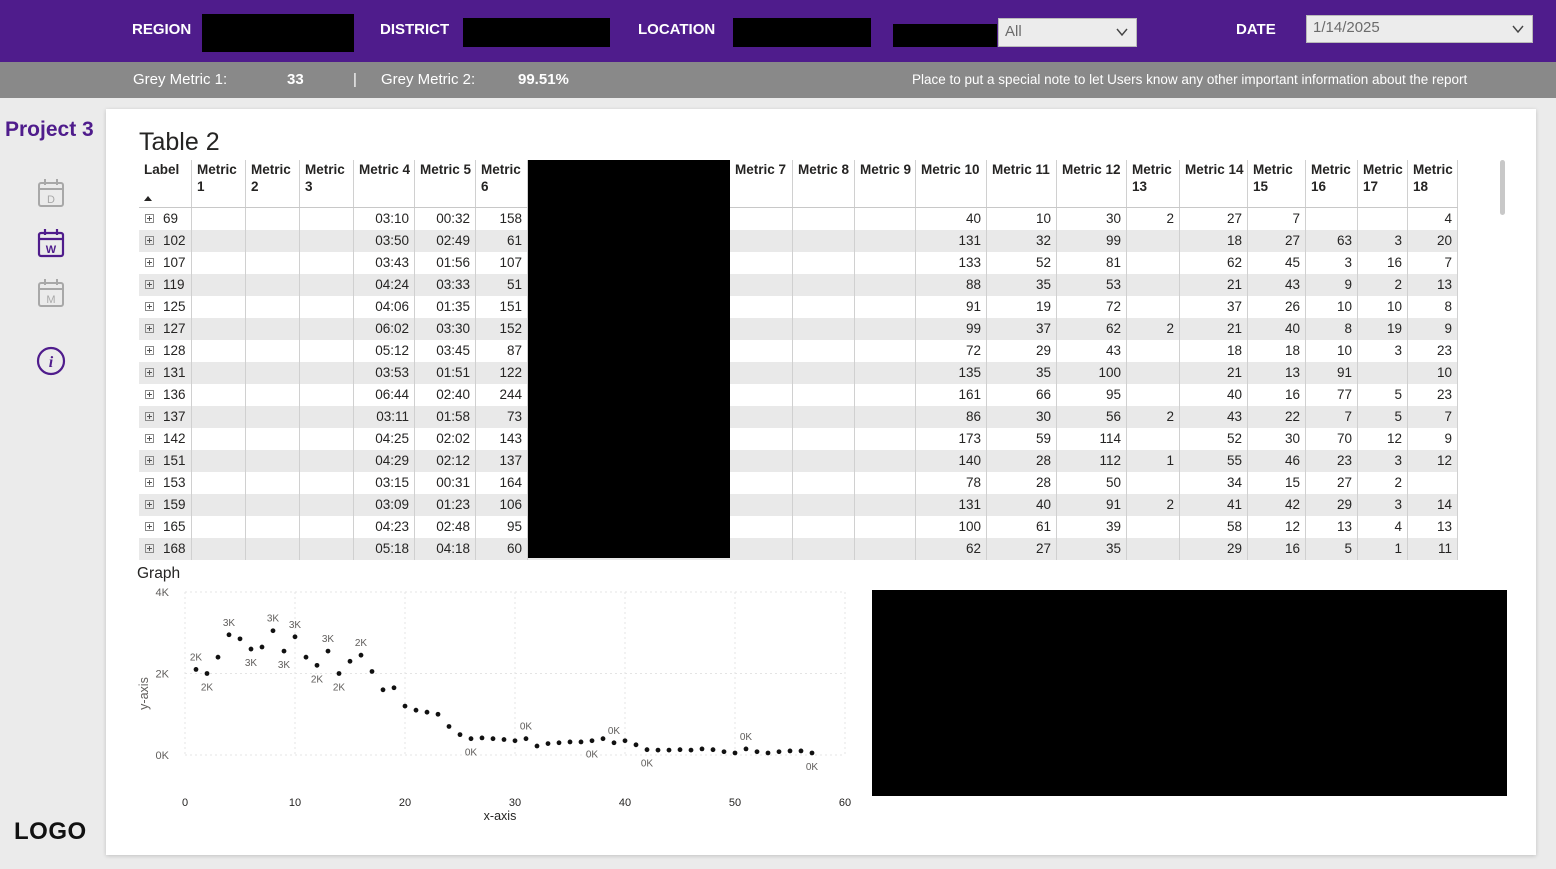 Image resolution: width=1556 pixels, height=869 pixels. Describe the element at coordinates (798, 395) in the screenshot. I see `table-row: 136 06:44 02:40 244 161 66 95 40 16 77 5 23` at that location.